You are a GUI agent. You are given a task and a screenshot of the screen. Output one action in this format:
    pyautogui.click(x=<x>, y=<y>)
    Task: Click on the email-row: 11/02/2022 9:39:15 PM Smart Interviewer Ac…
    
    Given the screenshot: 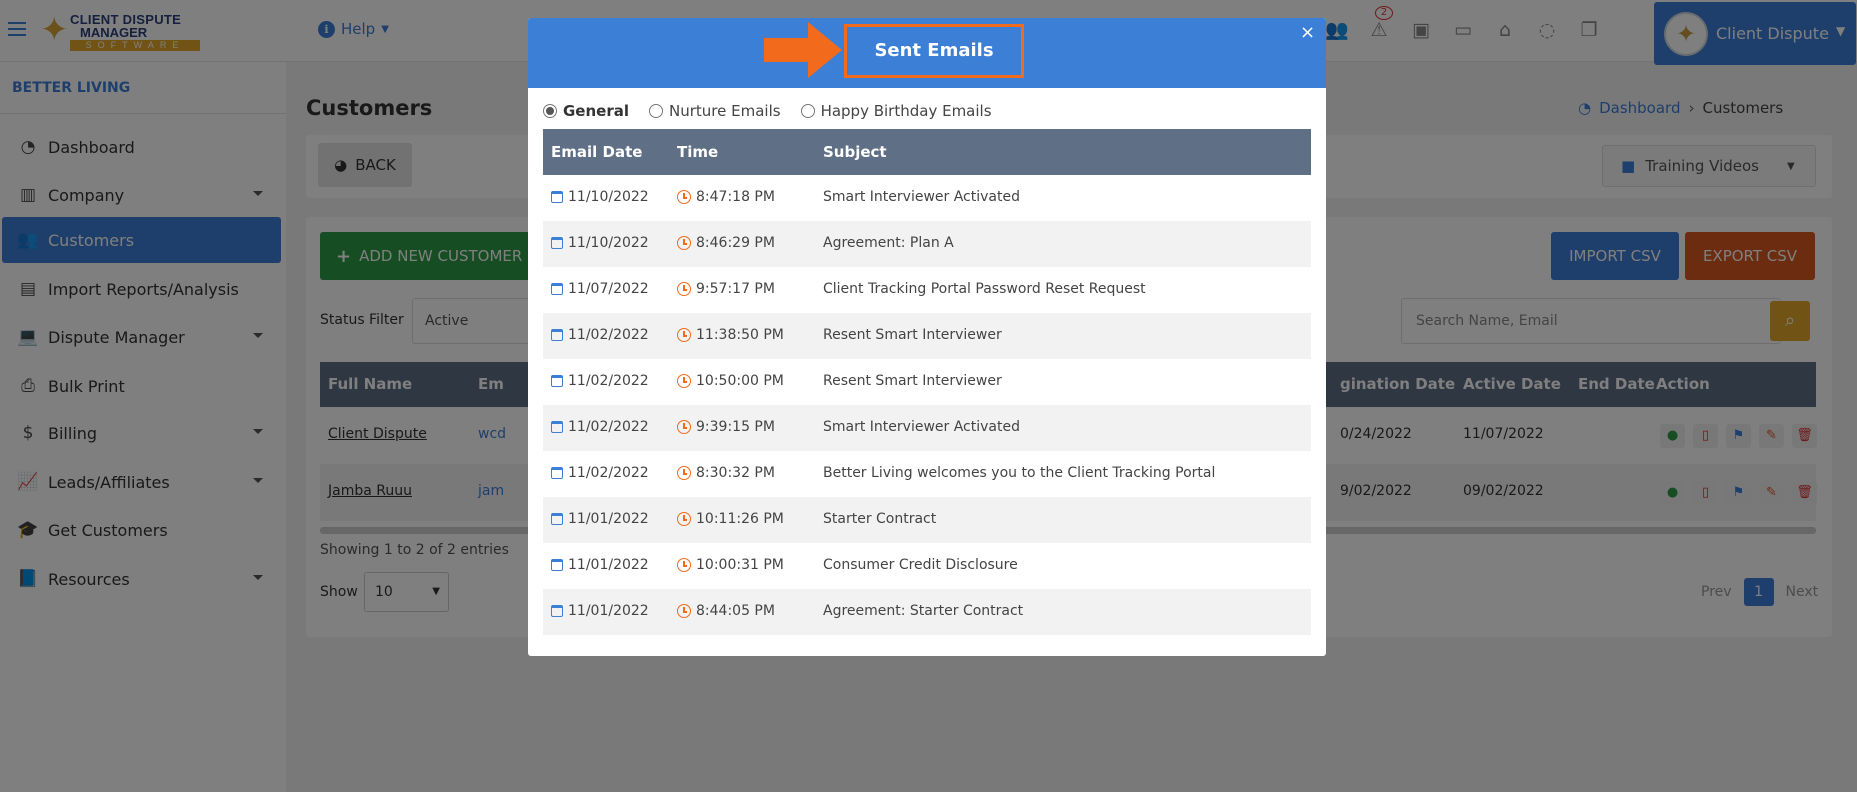 What is the action you would take?
    pyautogui.click(x=927, y=428)
    